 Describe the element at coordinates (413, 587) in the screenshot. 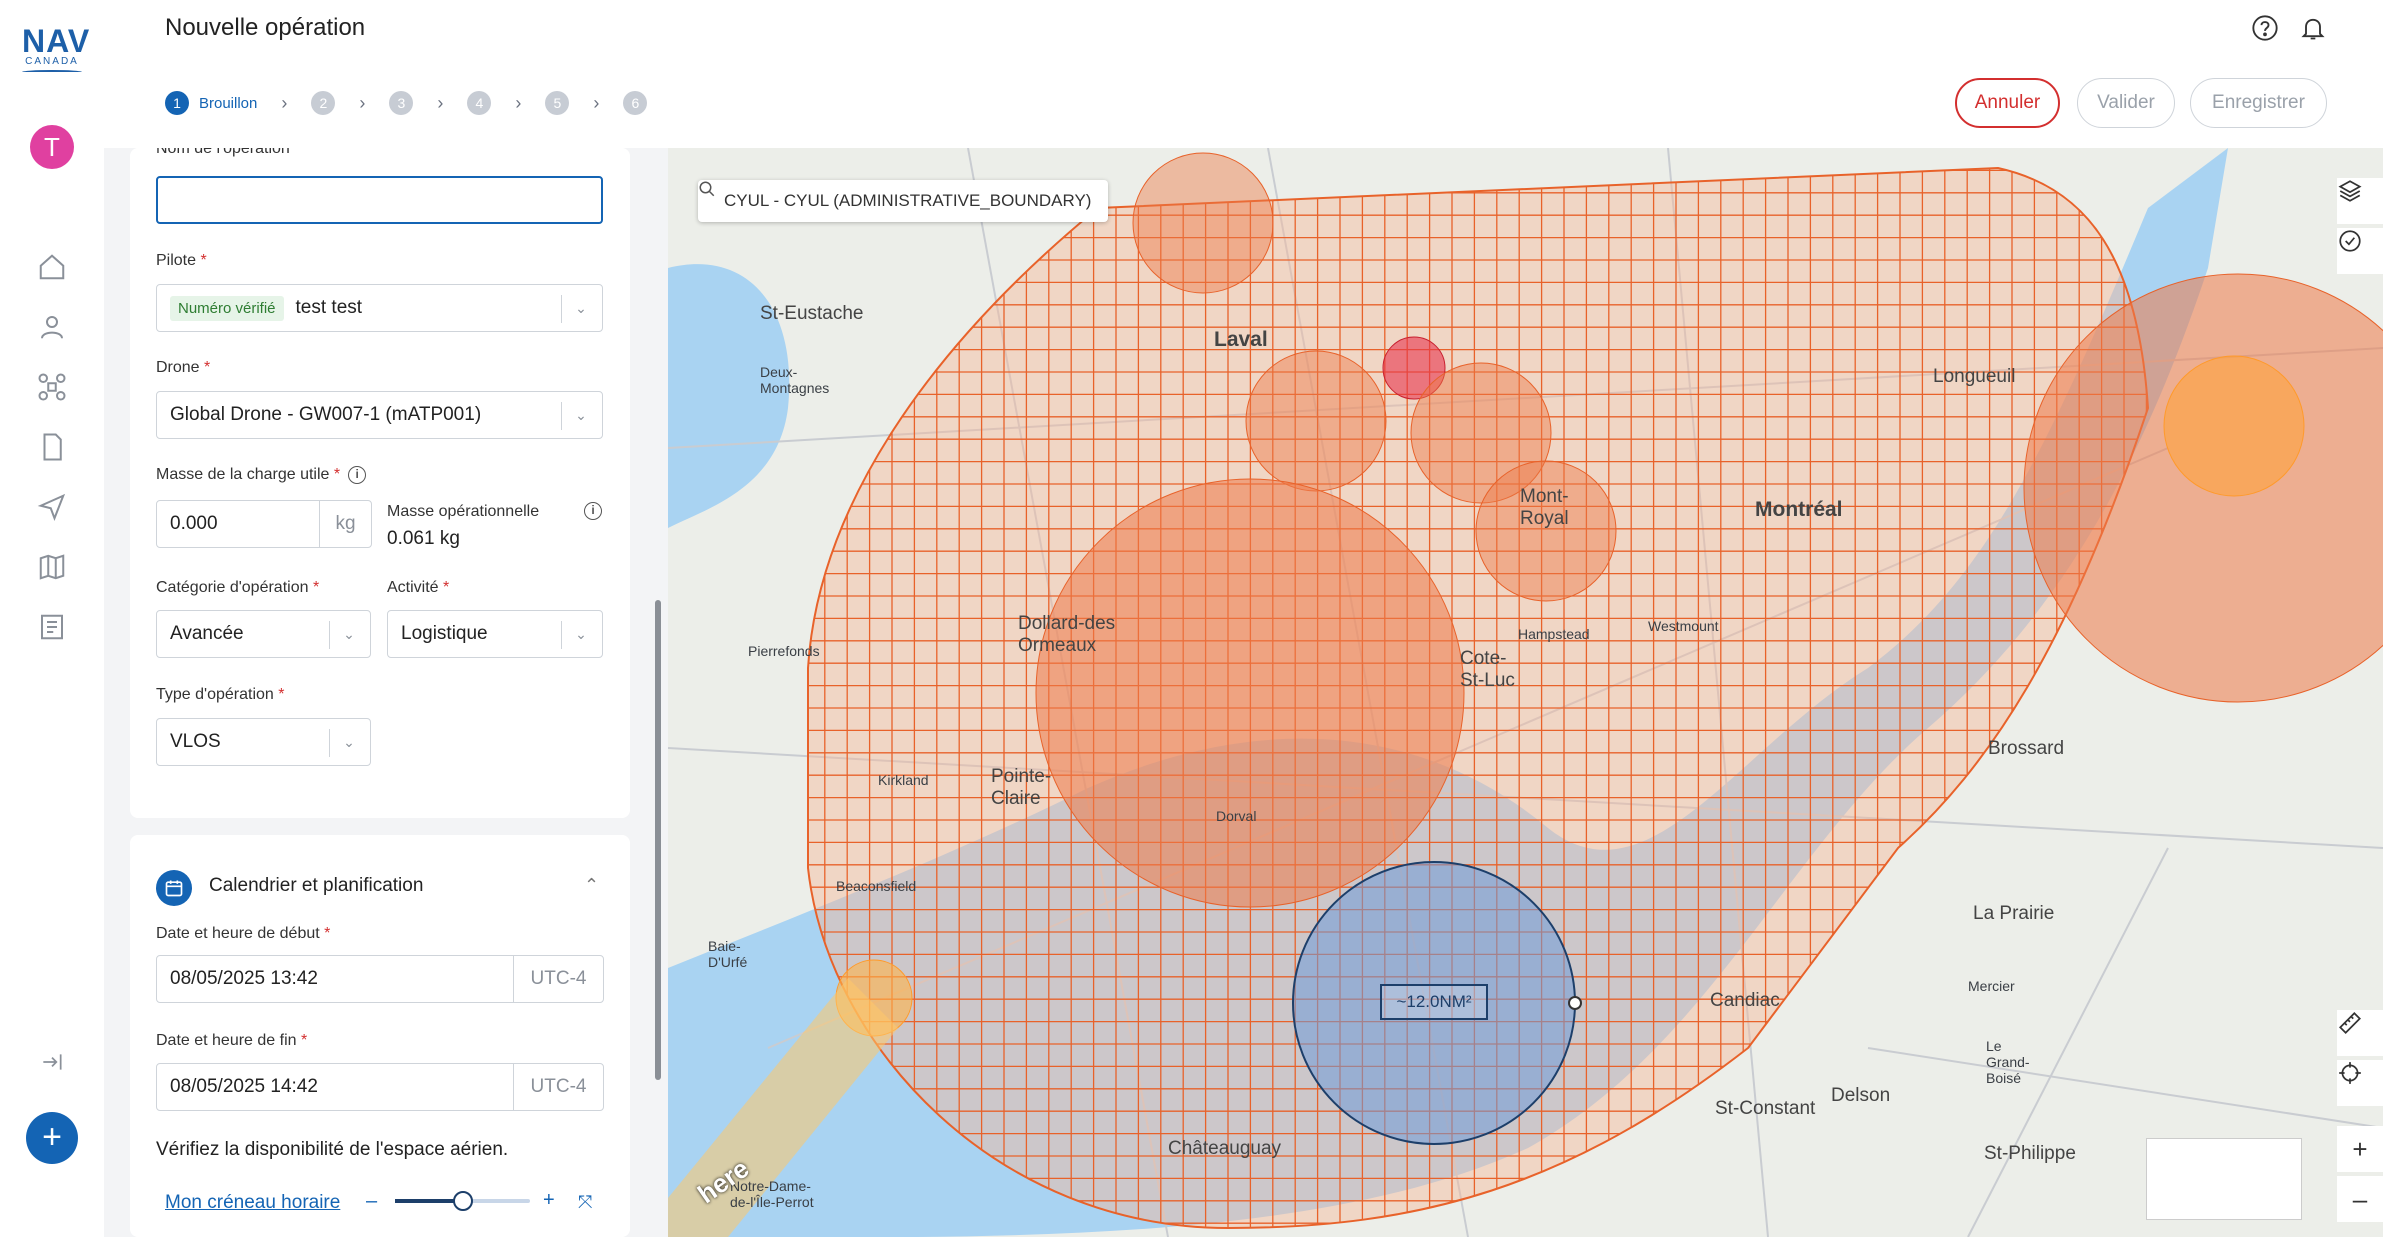

I see `activity-label-text: Activité` at that location.